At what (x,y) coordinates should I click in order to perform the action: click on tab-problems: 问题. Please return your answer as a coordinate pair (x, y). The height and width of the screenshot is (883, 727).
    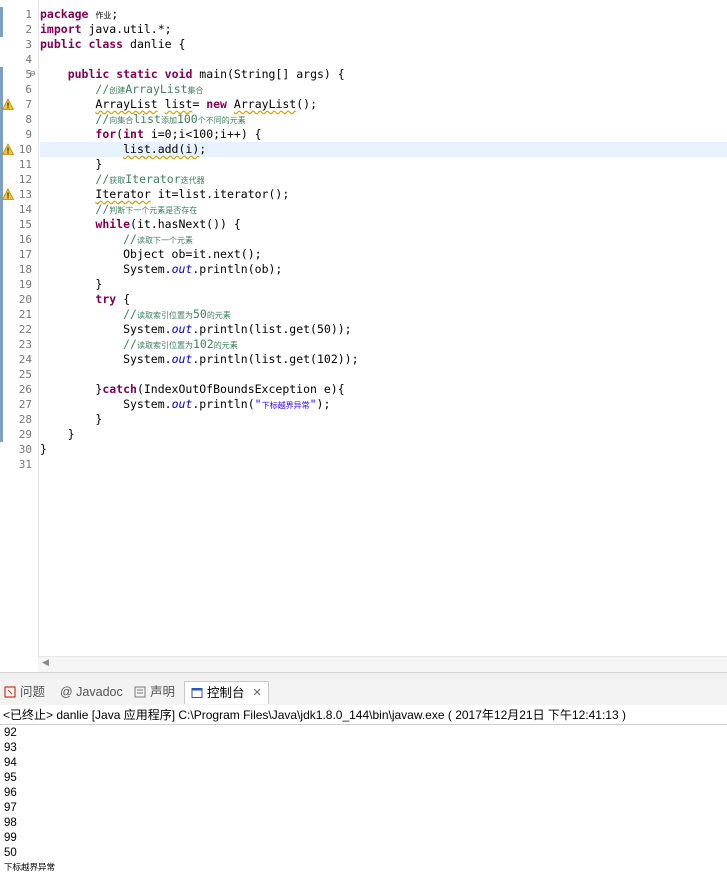
    Looking at the image, I should click on (24, 692).